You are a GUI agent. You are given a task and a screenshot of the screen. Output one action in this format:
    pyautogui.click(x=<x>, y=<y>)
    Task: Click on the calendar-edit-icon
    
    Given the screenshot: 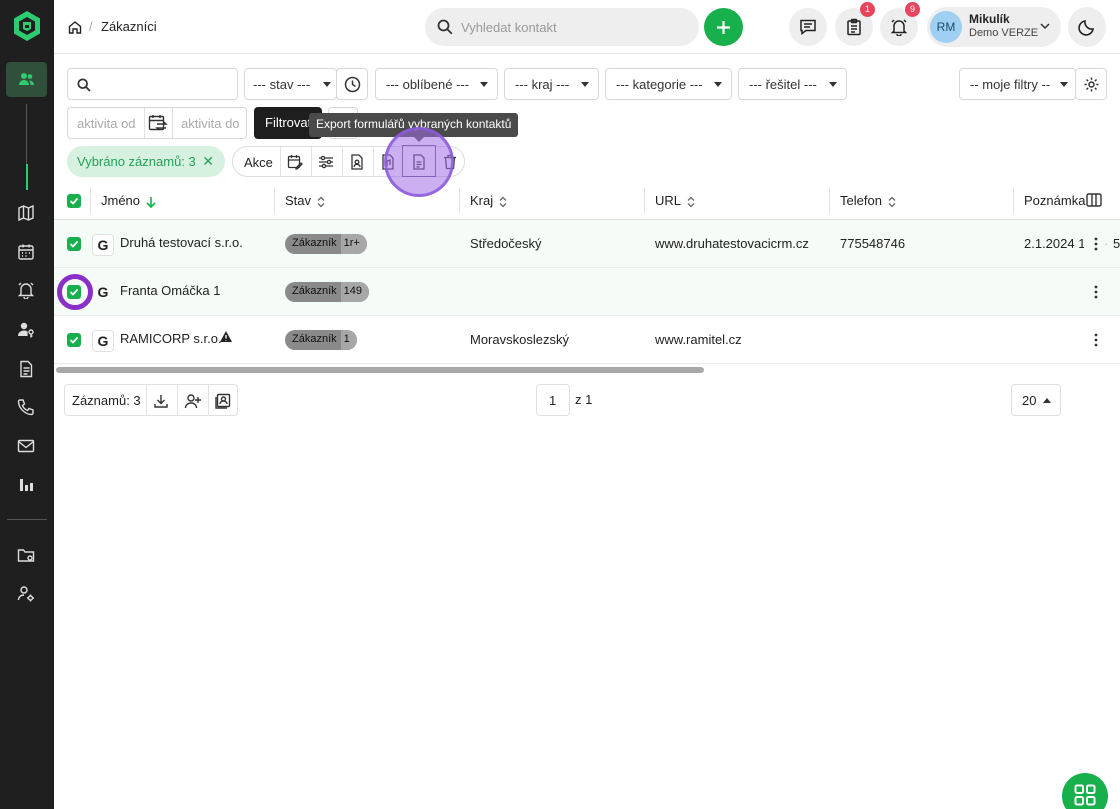 What is the action you would take?
    pyautogui.click(x=295, y=162)
    